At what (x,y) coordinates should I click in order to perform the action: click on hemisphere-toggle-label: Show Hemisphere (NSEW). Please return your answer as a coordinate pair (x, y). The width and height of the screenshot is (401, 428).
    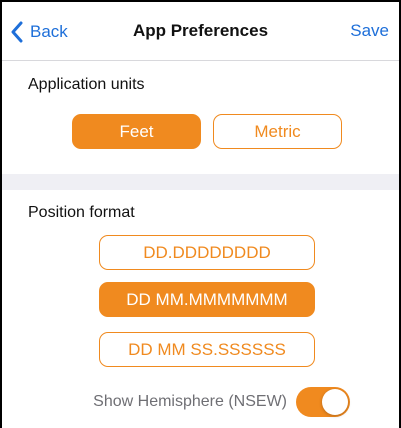
    Looking at the image, I should click on (190, 401).